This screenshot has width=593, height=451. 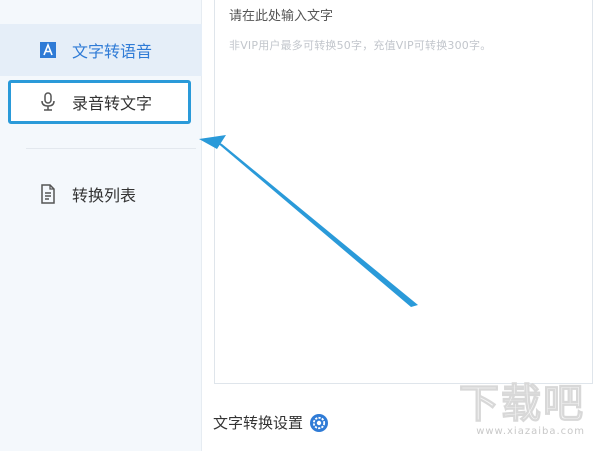 I want to click on sidebar-item-label: 录音转文字, so click(x=112, y=103).